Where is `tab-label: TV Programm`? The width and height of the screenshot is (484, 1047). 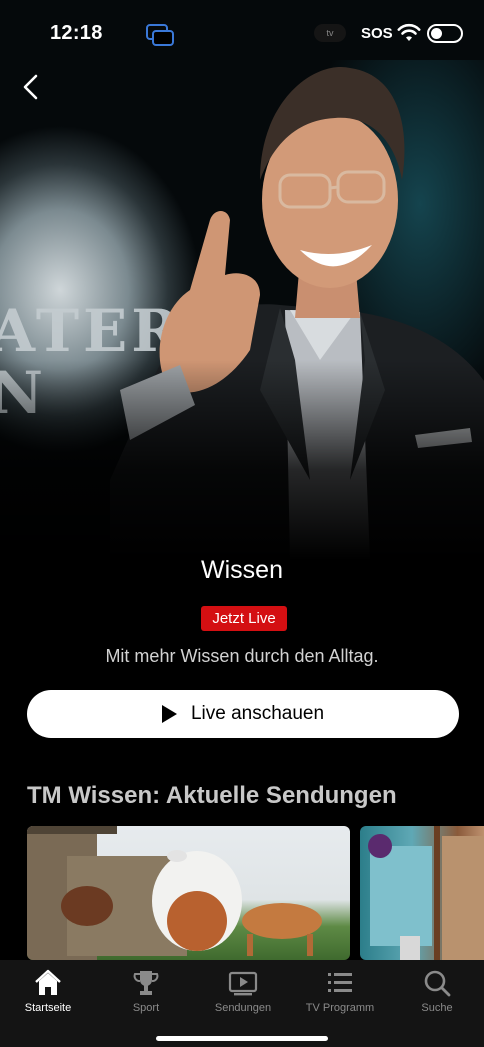 tab-label: TV Programm is located at coordinates (340, 1008).